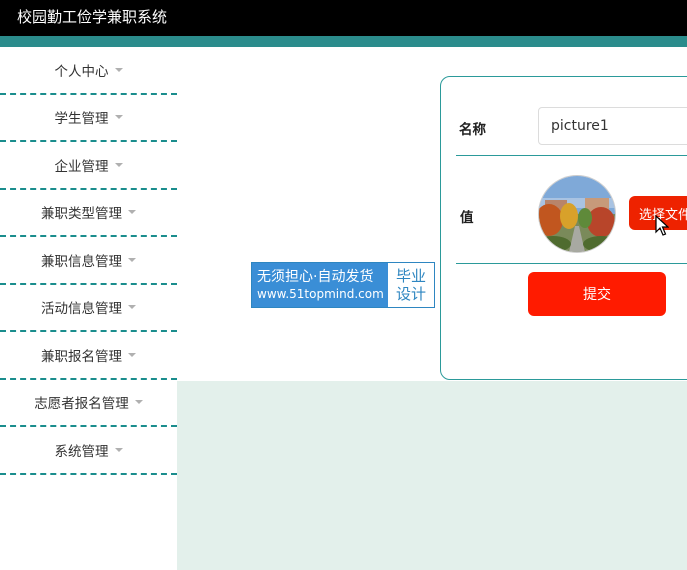 Image resolution: width=687 pixels, height=570 pixels. Describe the element at coordinates (81, 214) in the screenshot. I see `sidebar-item-label: 兼职类型管理` at that location.